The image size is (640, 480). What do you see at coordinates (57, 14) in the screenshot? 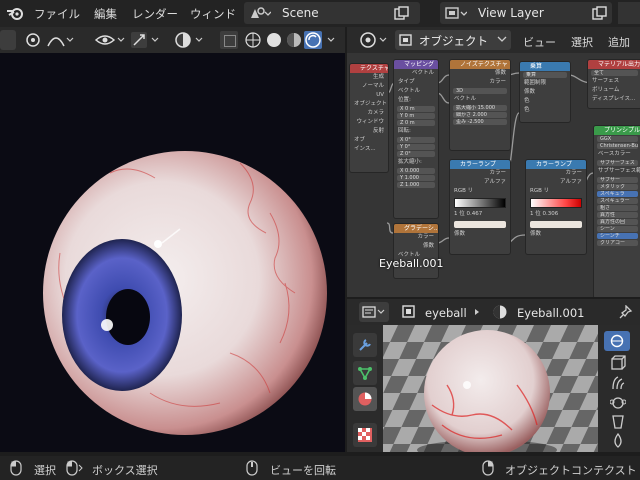
I see `menu-file: ファイル` at bounding box center [57, 14].